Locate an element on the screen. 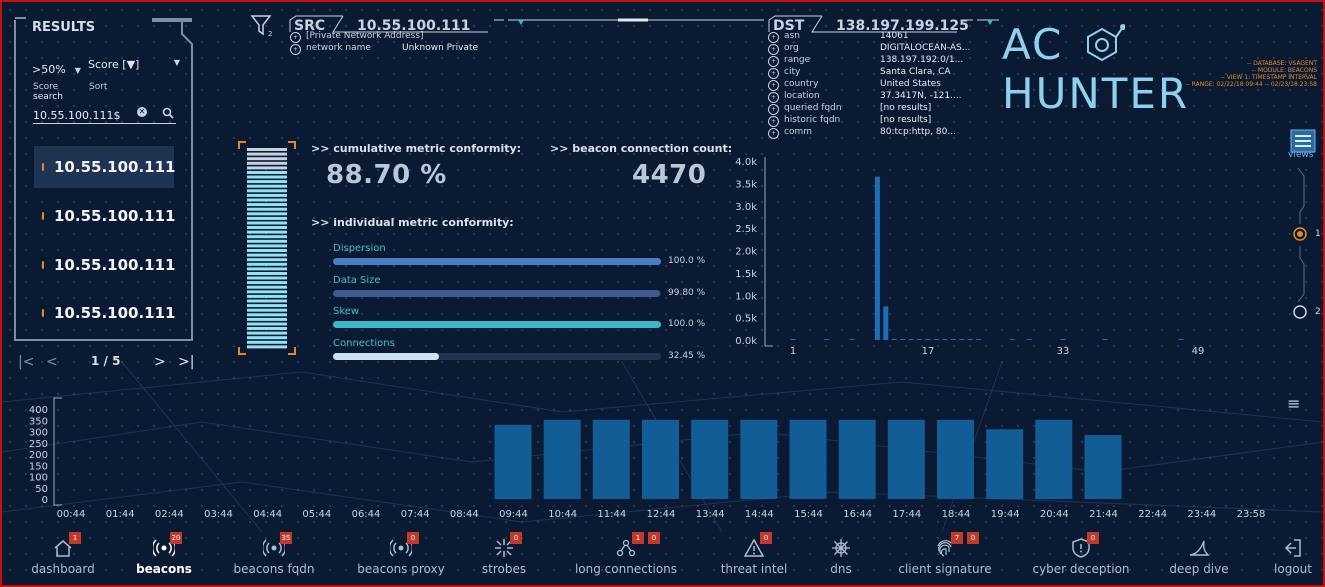  nav-beacons-proxy: 0 beacons proxy is located at coordinates (401, 555).